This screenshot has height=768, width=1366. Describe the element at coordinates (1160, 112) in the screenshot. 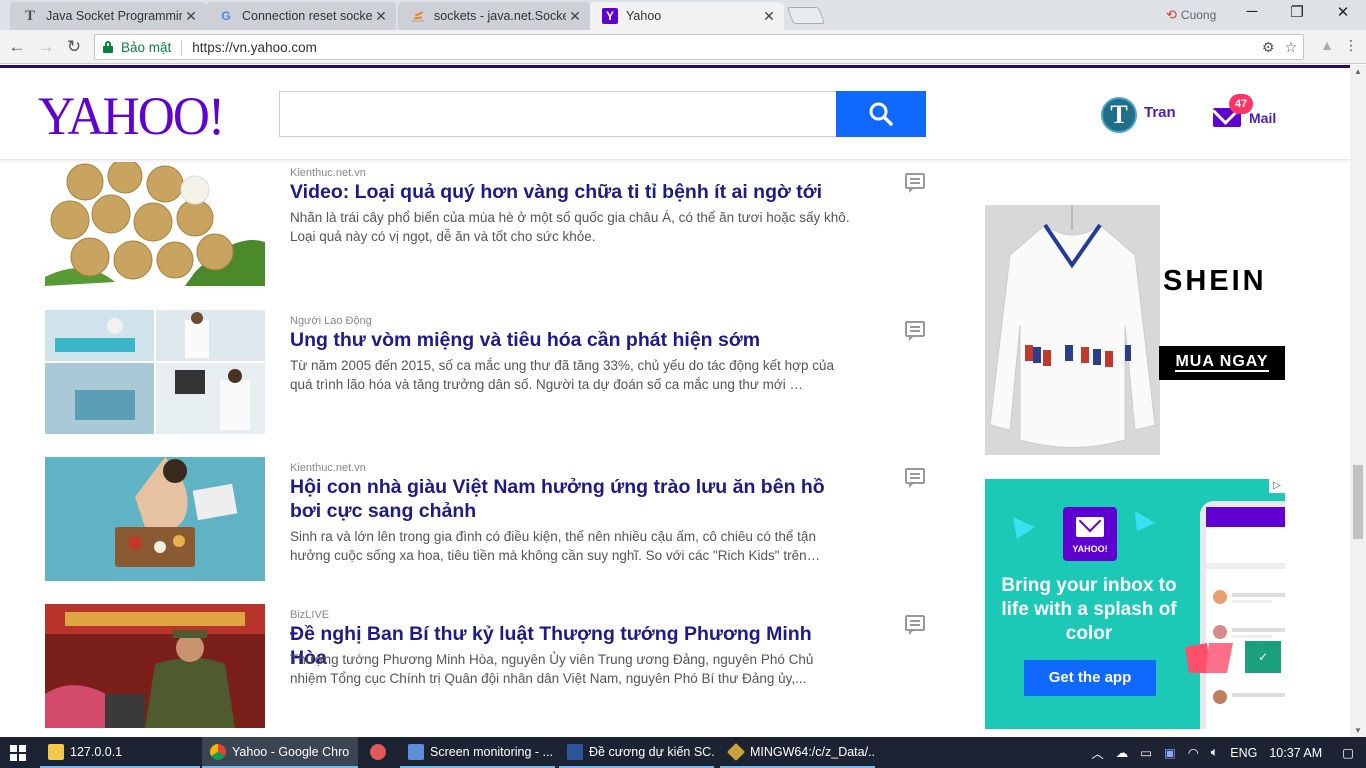

I see `user-name: Tran` at that location.